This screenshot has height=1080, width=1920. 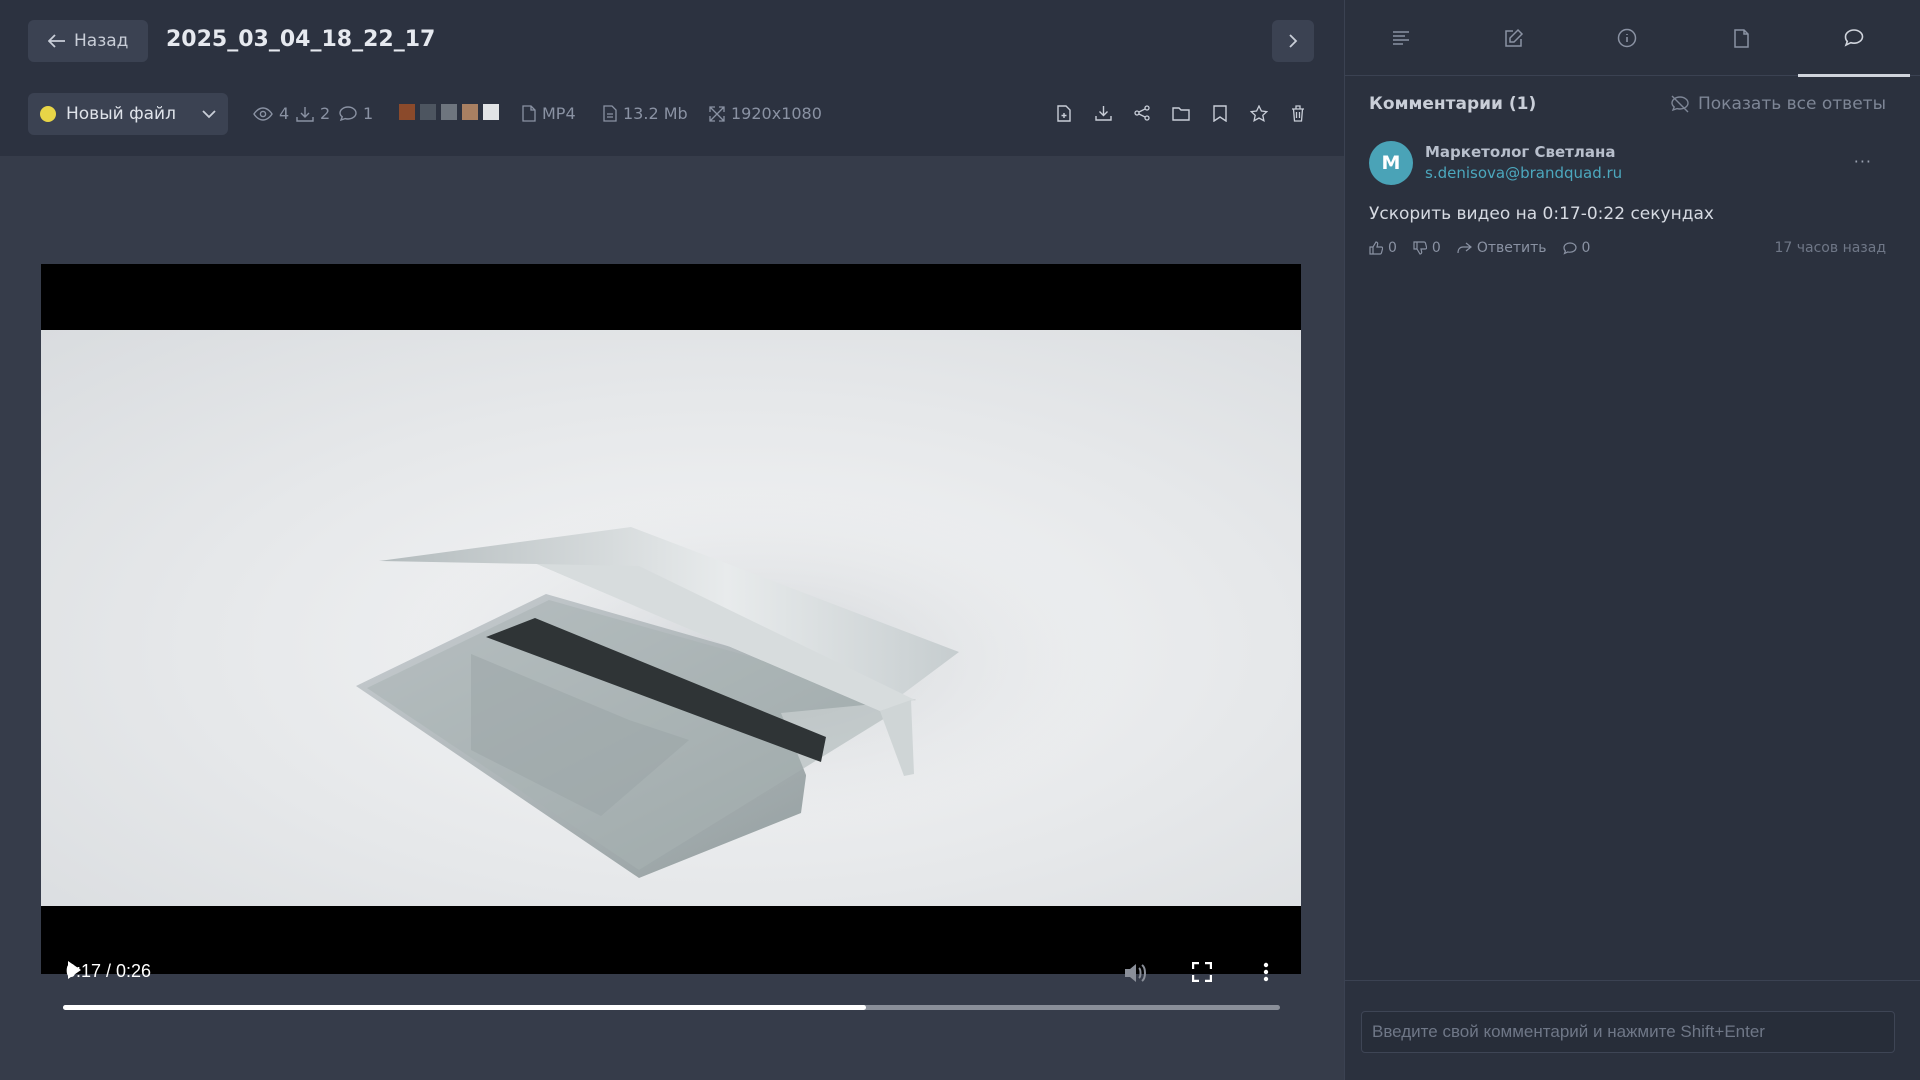 What do you see at coordinates (48, 114) in the screenshot?
I see `status-dot` at bounding box center [48, 114].